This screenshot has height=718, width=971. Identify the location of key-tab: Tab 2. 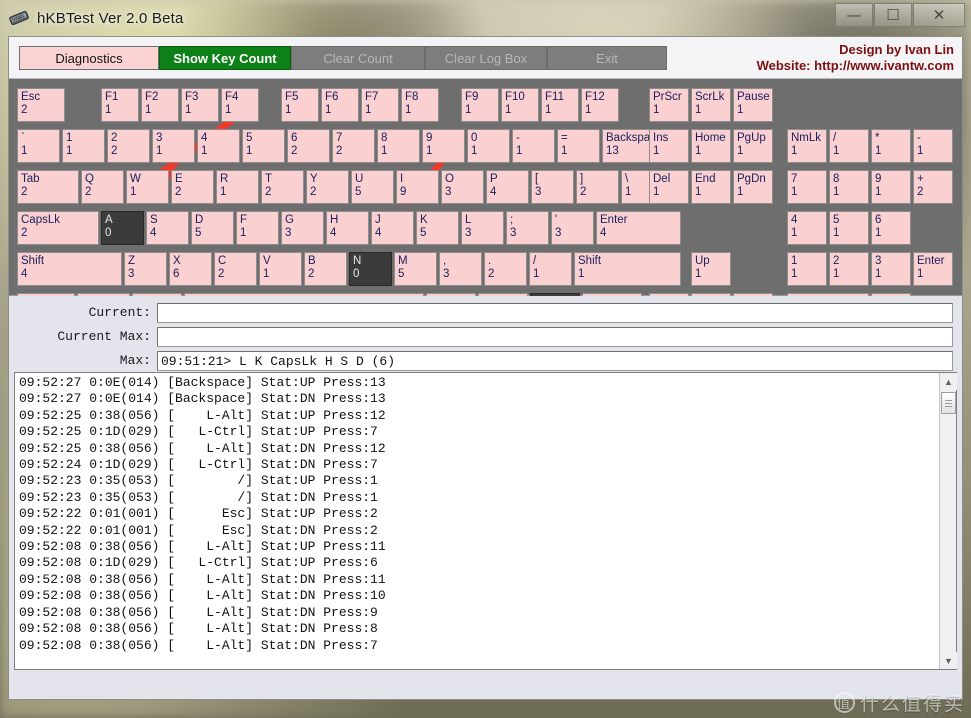
(48, 187).